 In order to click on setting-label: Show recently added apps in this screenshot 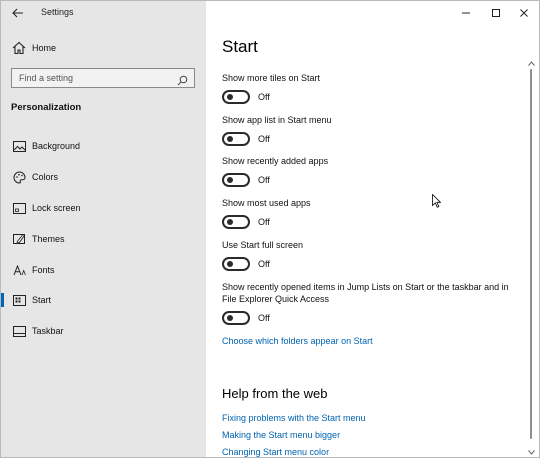, I will do `click(275, 161)`.